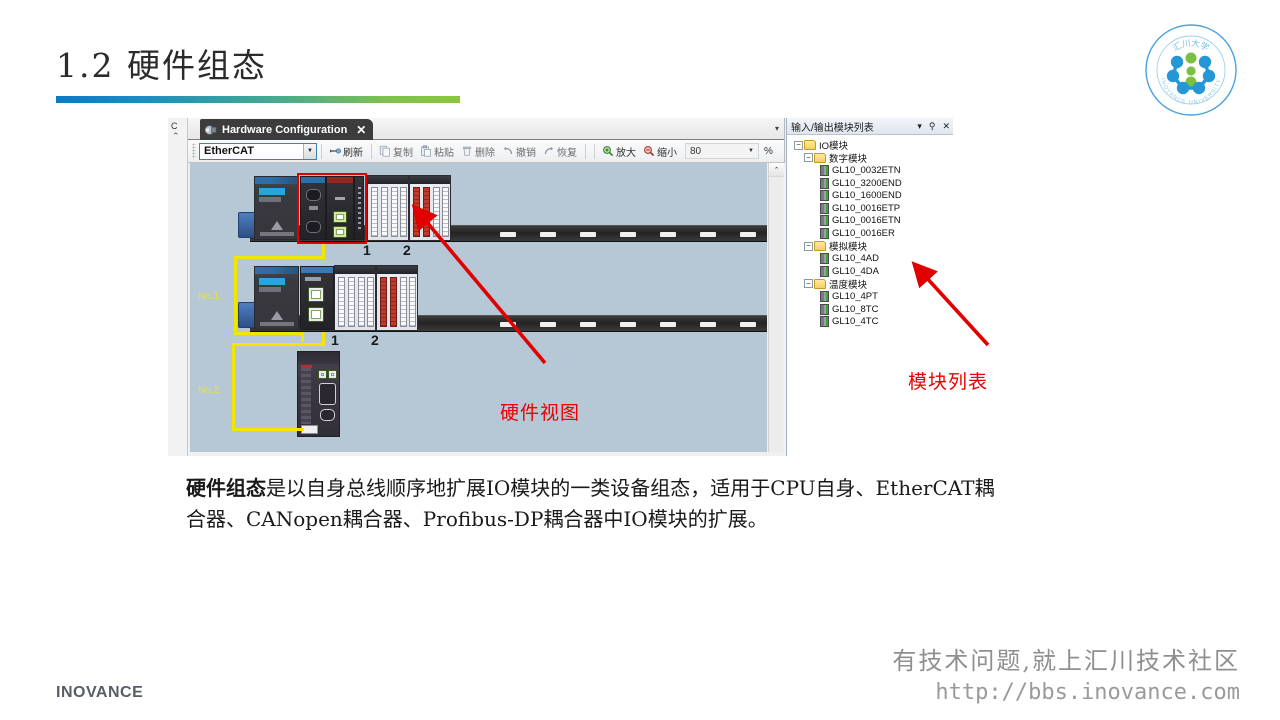  Describe the element at coordinates (768, 151) in the screenshot. I see `zoom-unit-label: %` at that location.